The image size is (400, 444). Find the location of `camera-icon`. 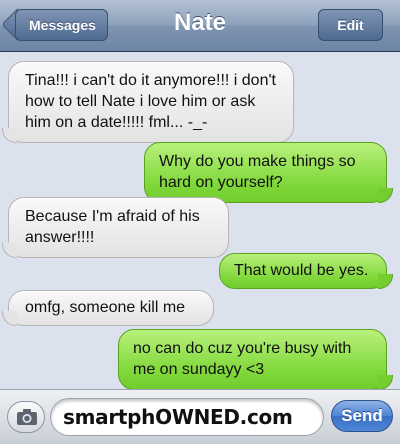

camera-icon is located at coordinates (27, 417).